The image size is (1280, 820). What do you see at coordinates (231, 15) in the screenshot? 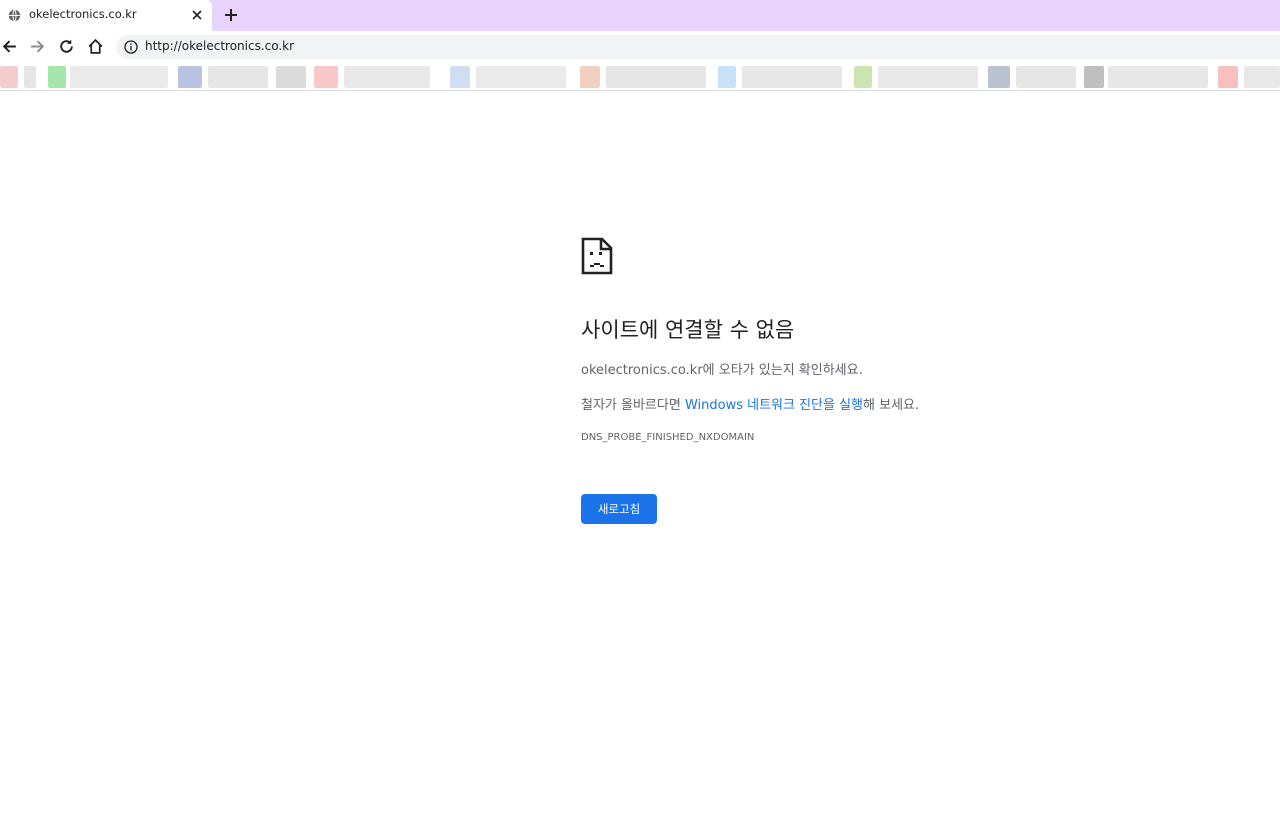
I see `new-tab-icon` at bounding box center [231, 15].